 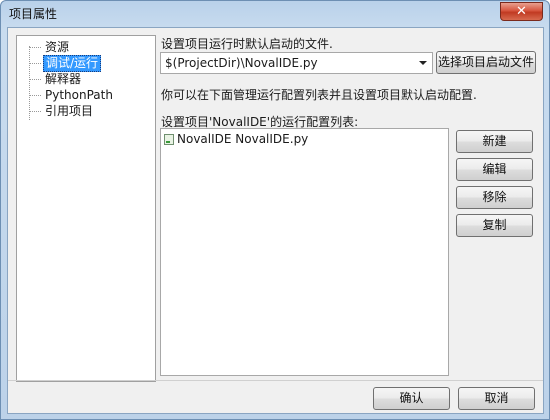 I want to click on footer-divider, so click(x=275, y=380).